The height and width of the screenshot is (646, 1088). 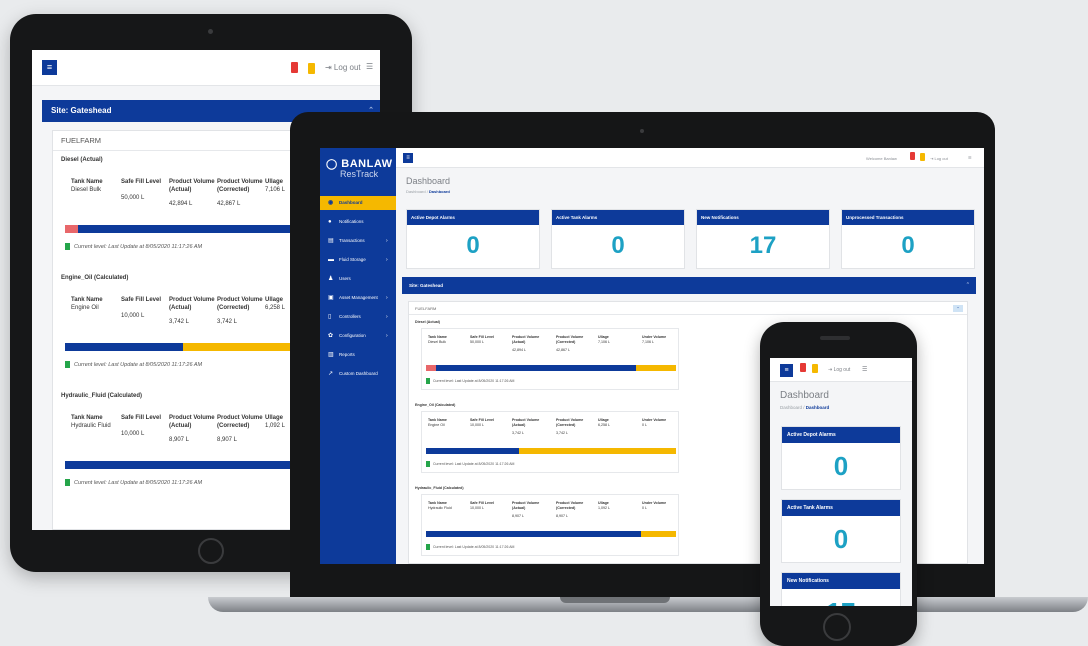 I want to click on stat-card: New Notifications17, so click(x=841, y=589).